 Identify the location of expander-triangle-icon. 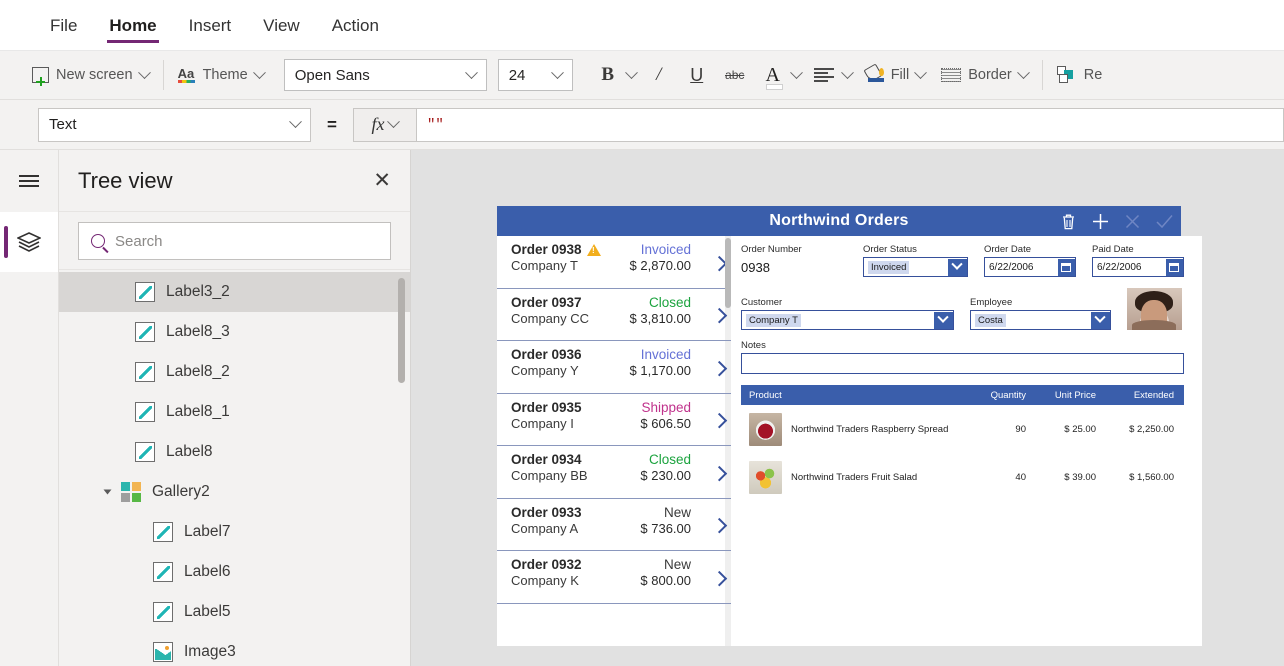
(107, 492).